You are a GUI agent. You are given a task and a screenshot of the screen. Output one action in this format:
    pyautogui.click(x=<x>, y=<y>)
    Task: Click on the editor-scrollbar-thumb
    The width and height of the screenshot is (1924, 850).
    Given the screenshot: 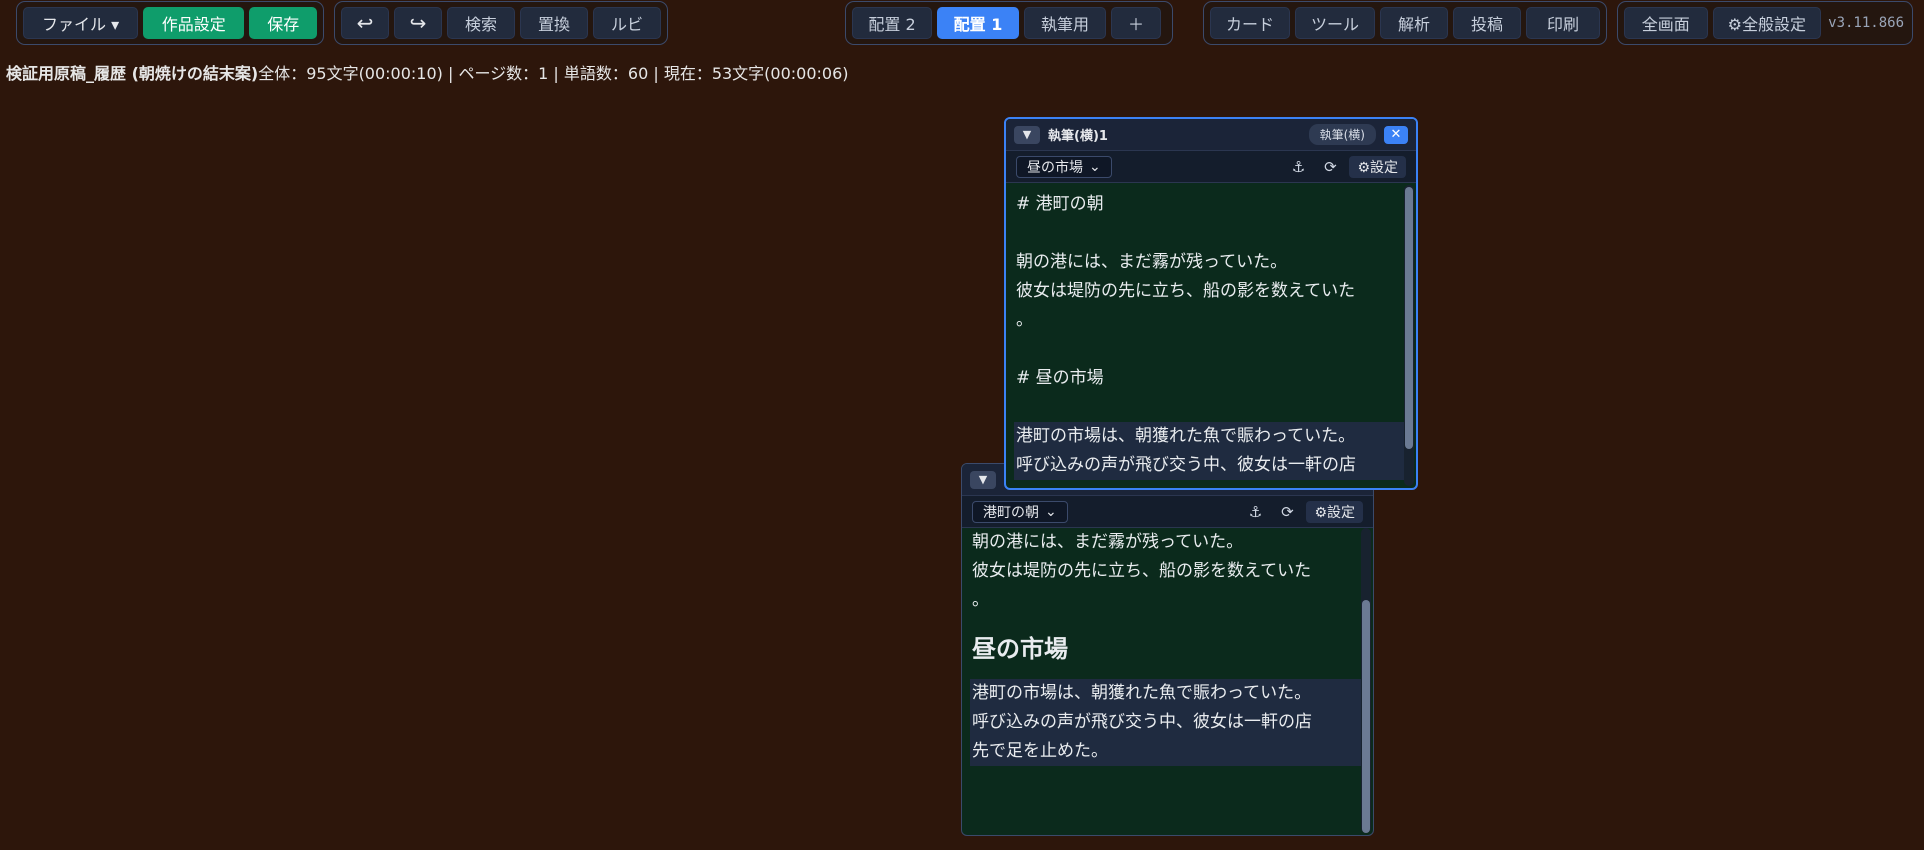 What is the action you would take?
    pyautogui.click(x=1409, y=318)
    